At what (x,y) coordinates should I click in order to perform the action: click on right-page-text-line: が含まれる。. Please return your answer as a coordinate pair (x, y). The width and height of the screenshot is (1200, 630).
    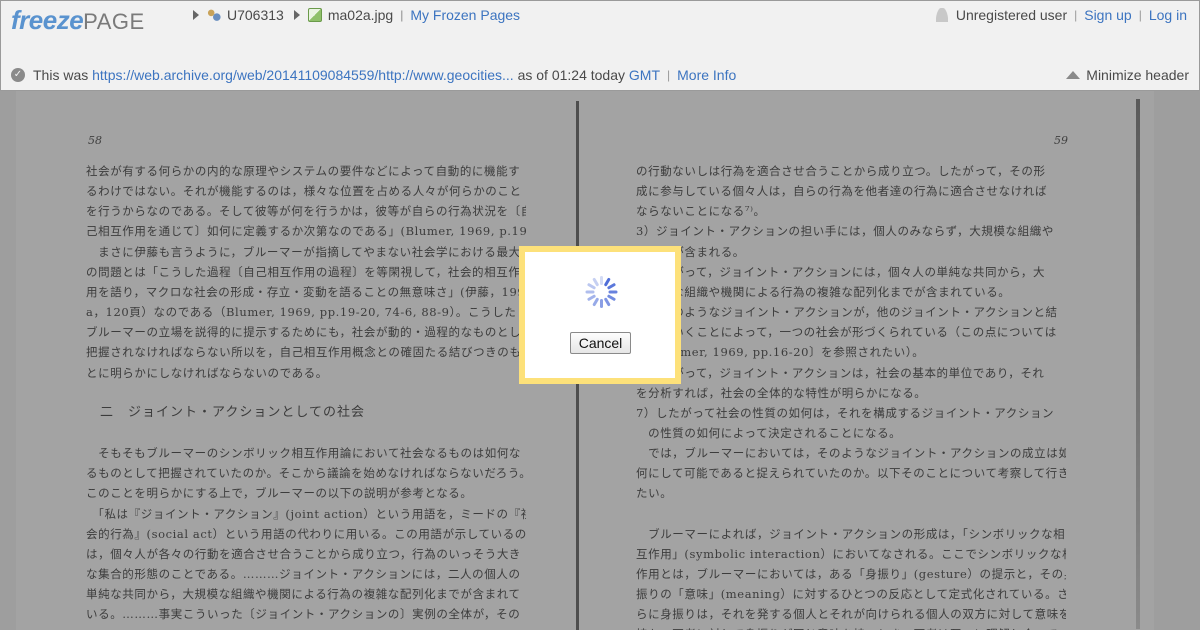
    Looking at the image, I should click on (690, 251).